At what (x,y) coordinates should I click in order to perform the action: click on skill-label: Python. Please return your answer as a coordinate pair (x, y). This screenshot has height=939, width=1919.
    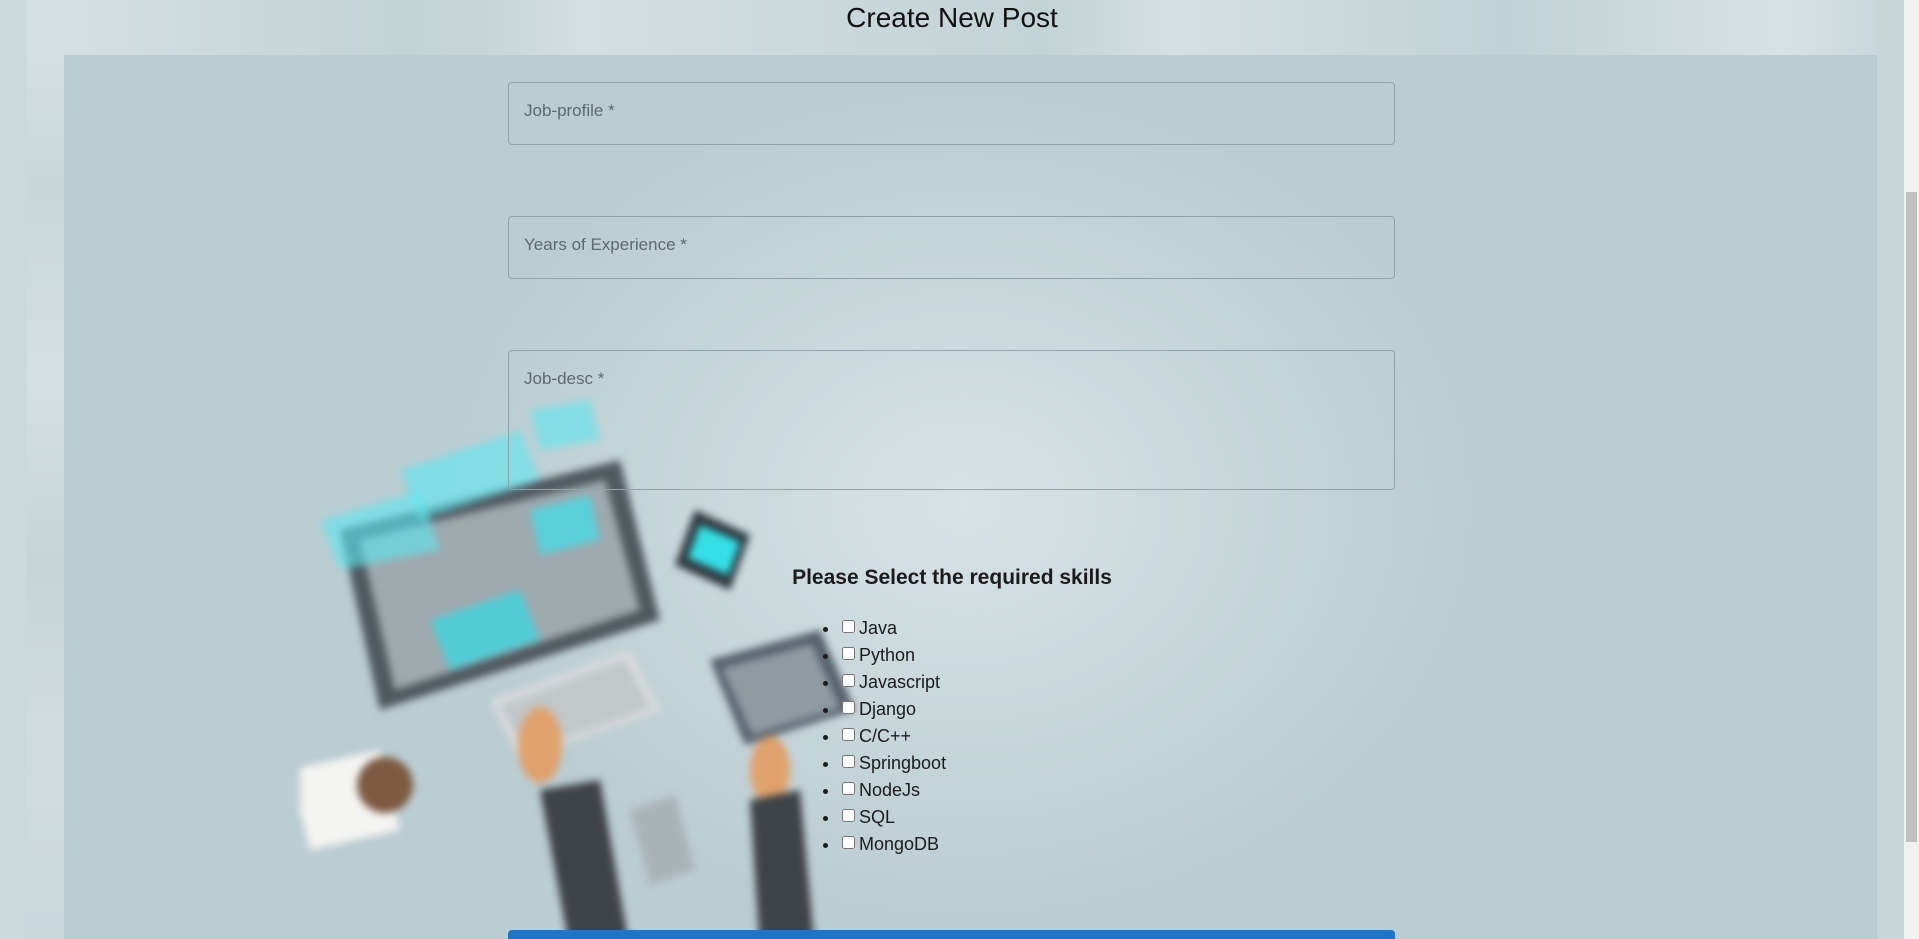
    Looking at the image, I should click on (887, 655).